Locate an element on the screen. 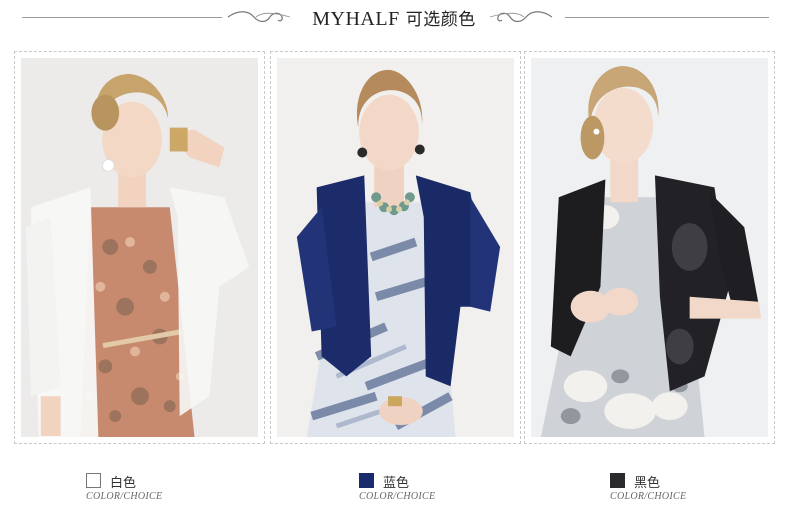 This screenshot has height=509, width=790. brand-name: MYHALF is located at coordinates (356, 19).